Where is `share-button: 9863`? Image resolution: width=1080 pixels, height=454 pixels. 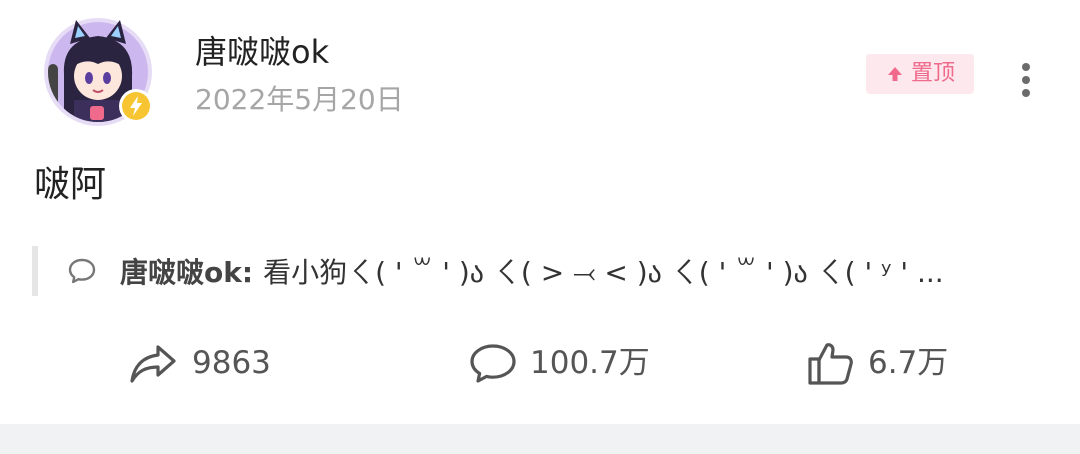
share-button: 9863 is located at coordinates (199, 363).